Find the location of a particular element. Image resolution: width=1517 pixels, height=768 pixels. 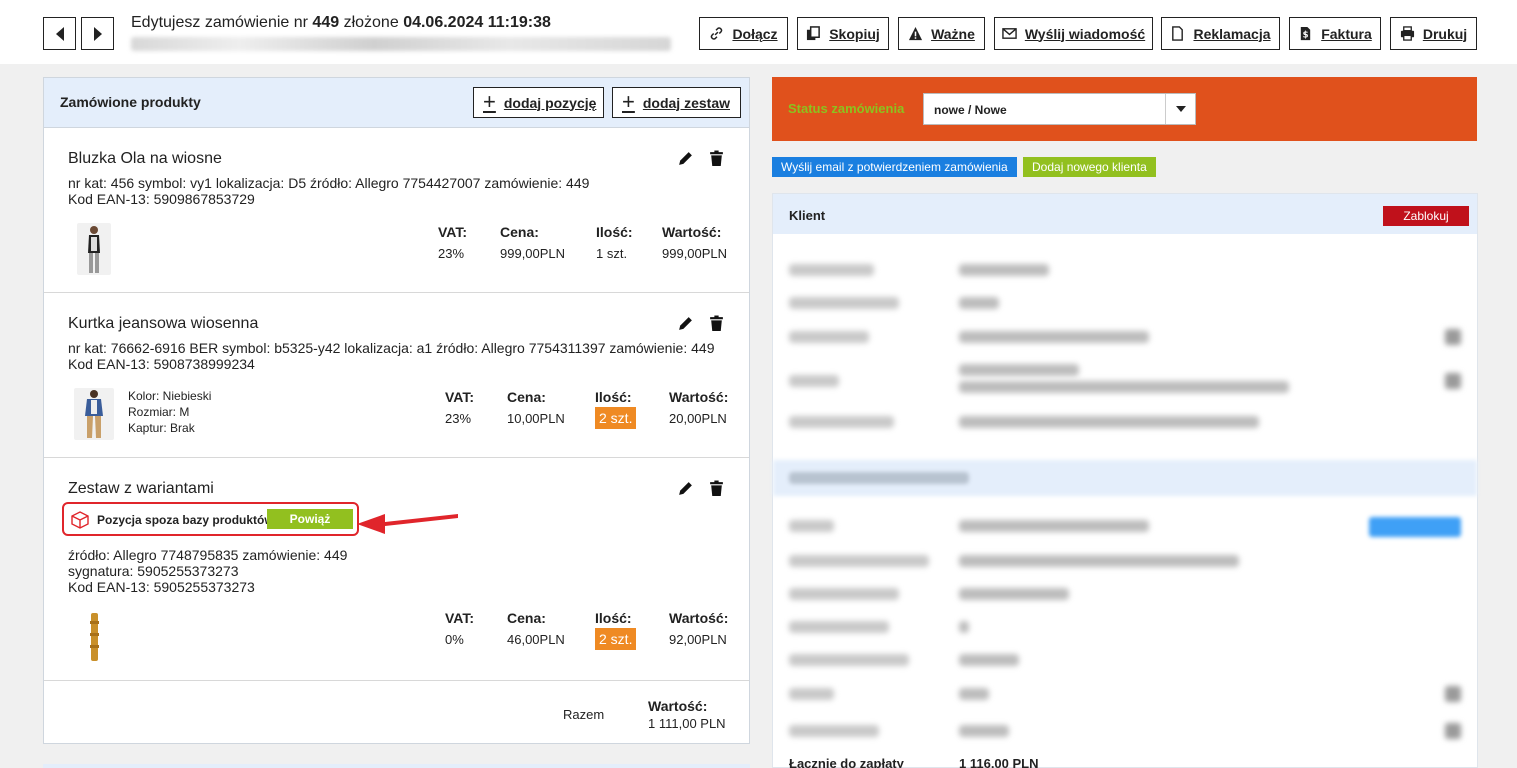

variant-size: Rozmiar: M is located at coordinates (159, 412).